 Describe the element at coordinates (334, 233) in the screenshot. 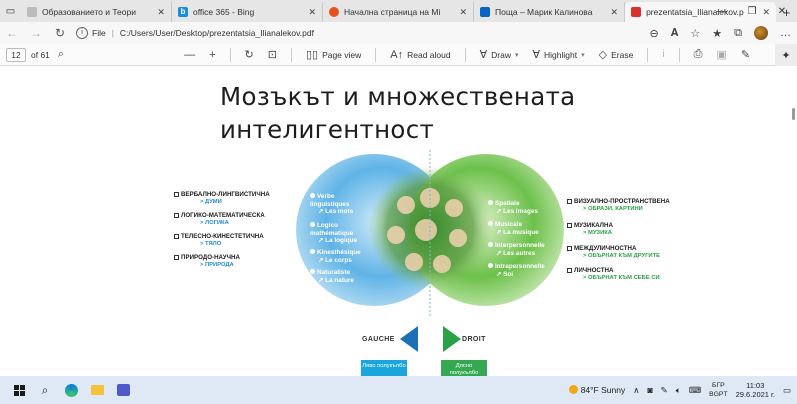

I see `left-french-2: Logico mathématique ↗ La logique` at that location.